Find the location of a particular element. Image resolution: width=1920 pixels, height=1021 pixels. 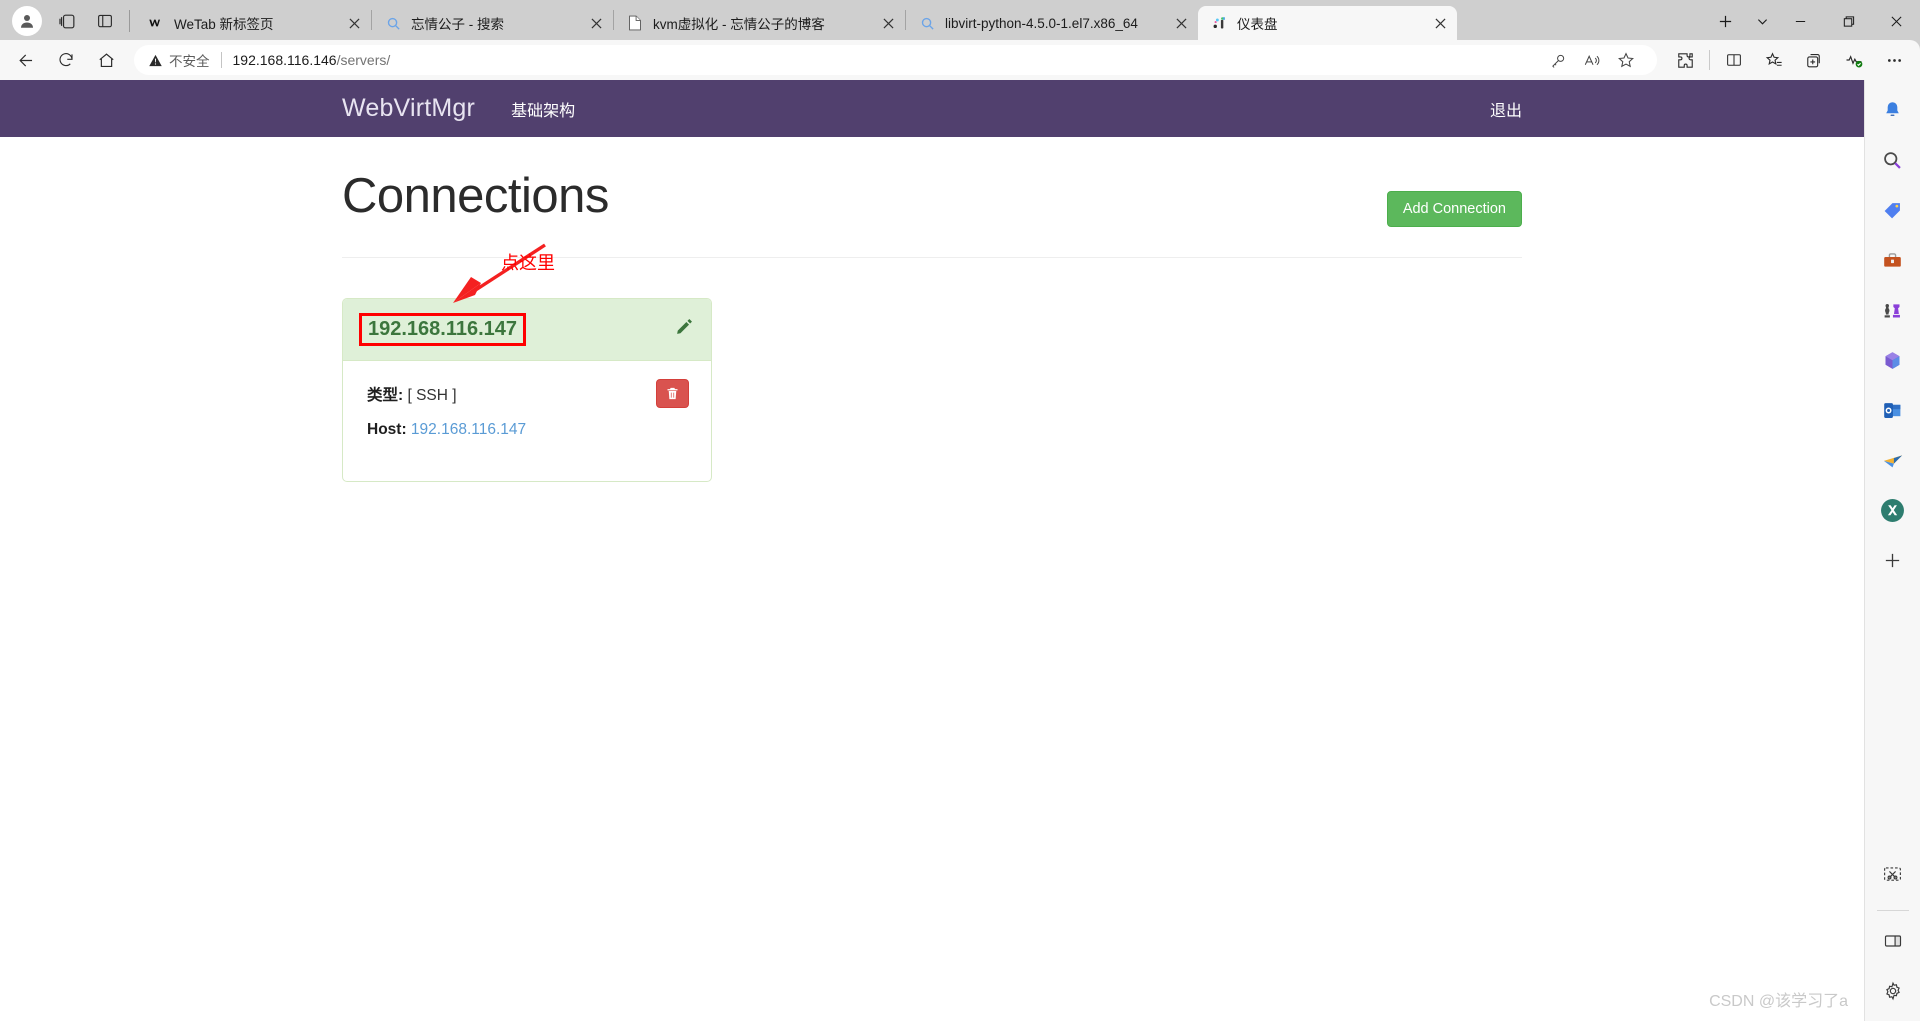

settings-more-button is located at coordinates (1894, 60).